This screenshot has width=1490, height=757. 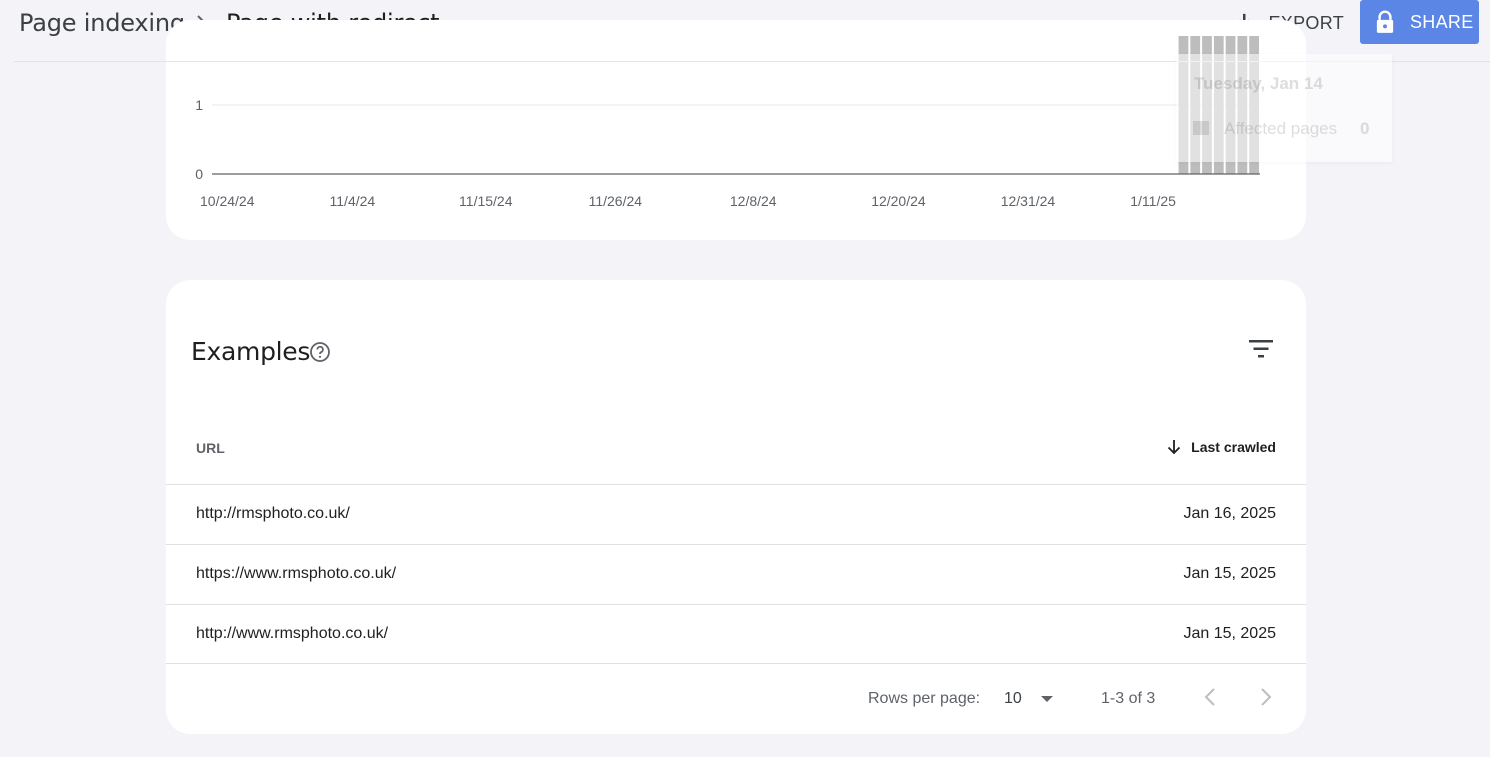 What do you see at coordinates (227, 201) in the screenshot?
I see `x-tick-label: 10/24/24` at bounding box center [227, 201].